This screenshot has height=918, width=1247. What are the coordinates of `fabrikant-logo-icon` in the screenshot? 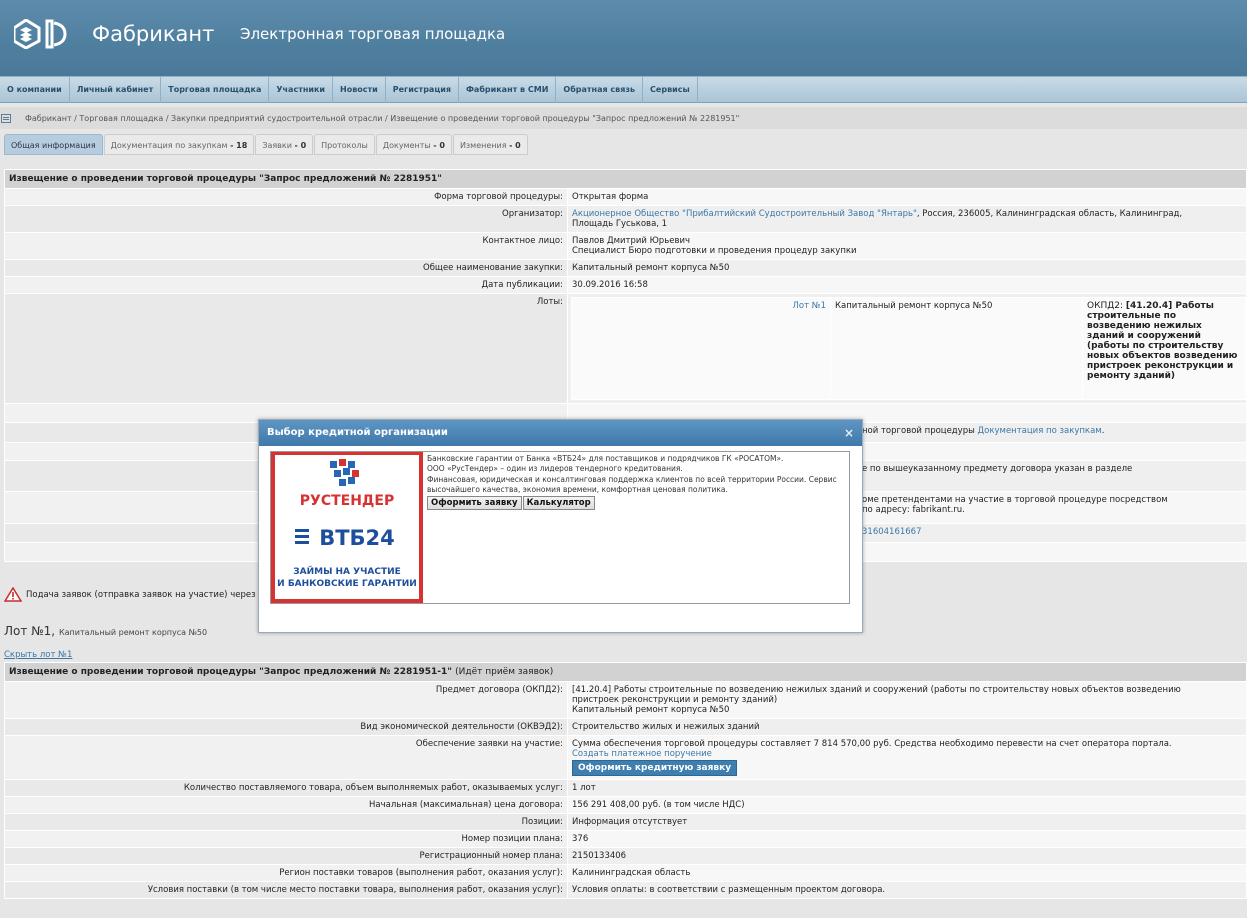 It's located at (40, 34).